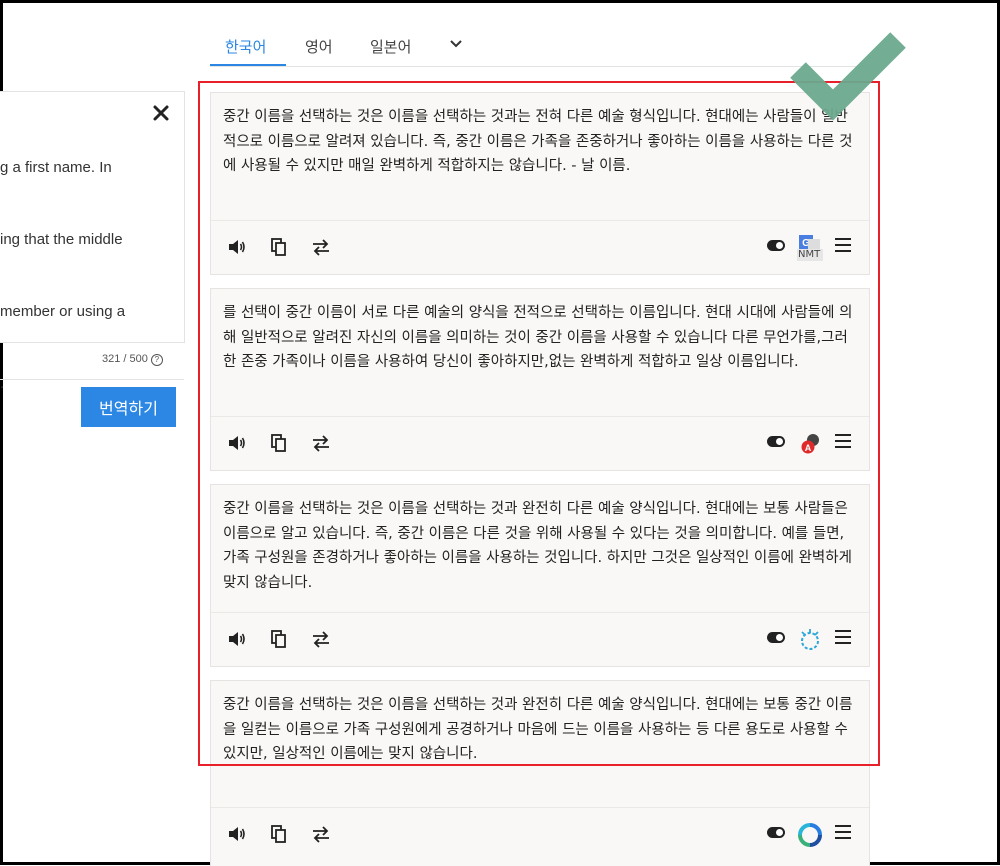  Describe the element at coordinates (2, 383) in the screenshot. I see `source-line: .` at that location.